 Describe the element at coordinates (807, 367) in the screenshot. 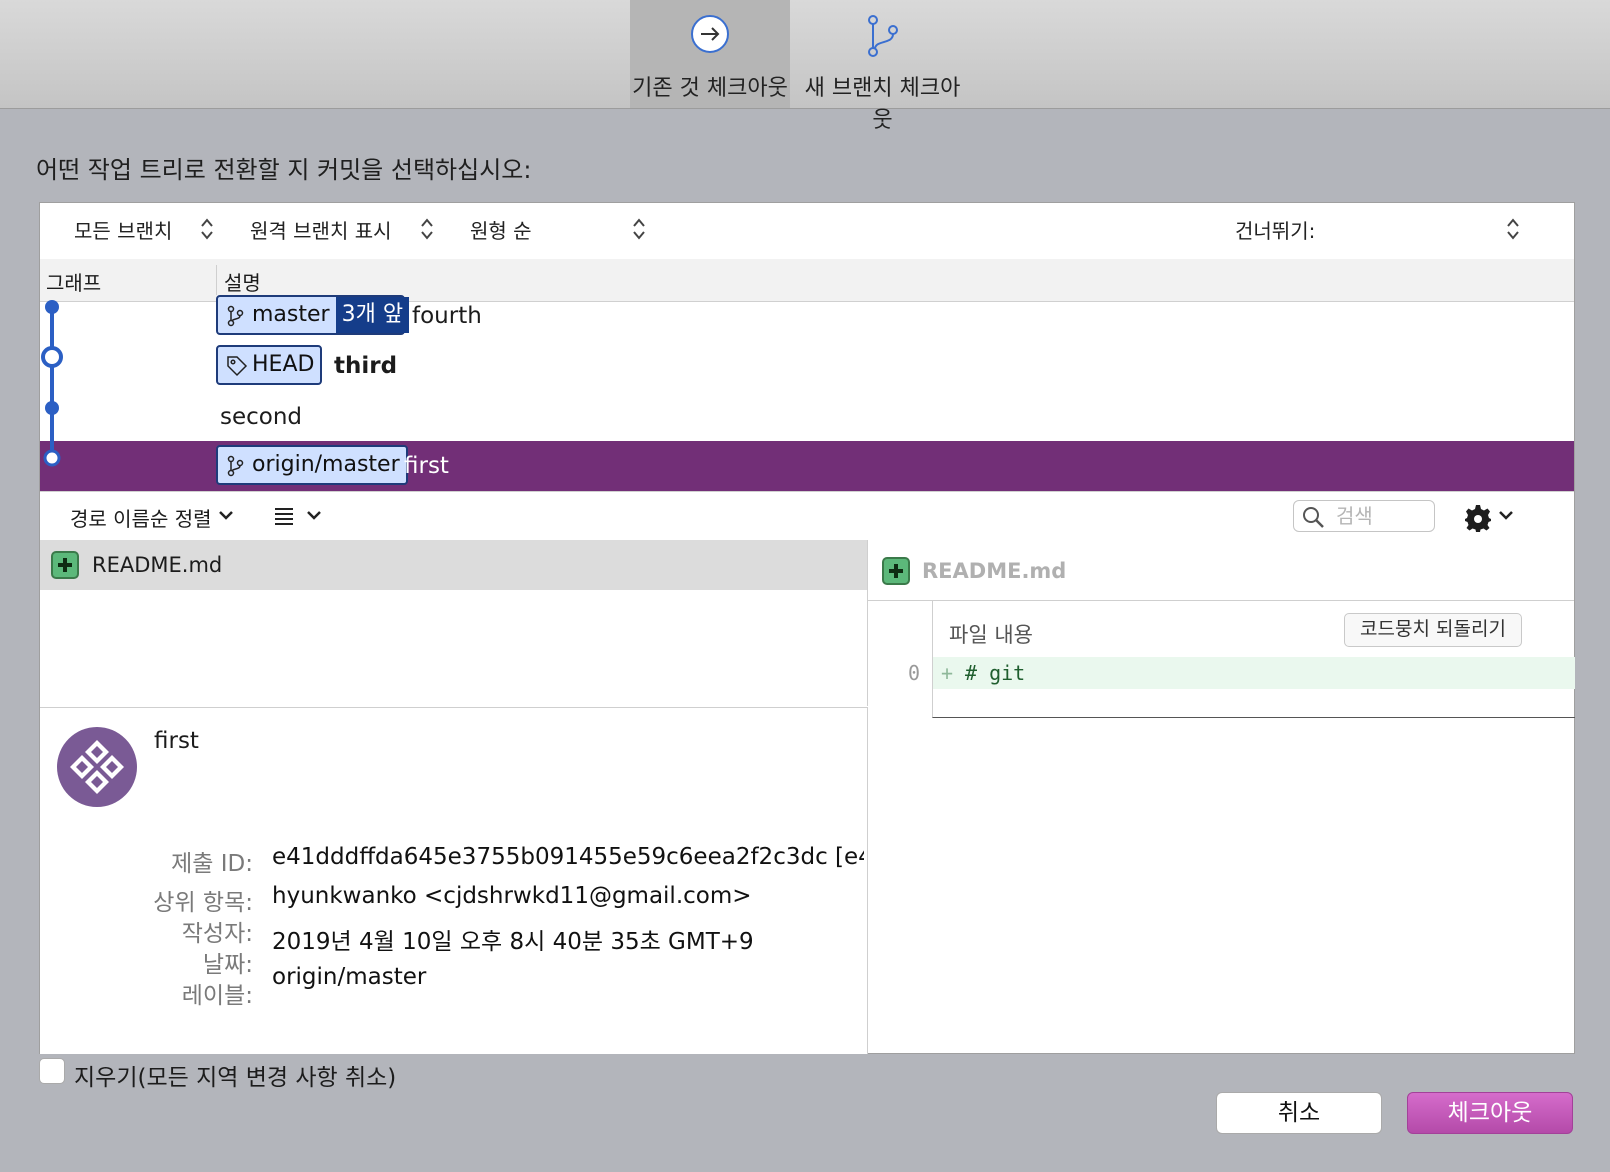

I see `commit-row: HEAD third` at that location.